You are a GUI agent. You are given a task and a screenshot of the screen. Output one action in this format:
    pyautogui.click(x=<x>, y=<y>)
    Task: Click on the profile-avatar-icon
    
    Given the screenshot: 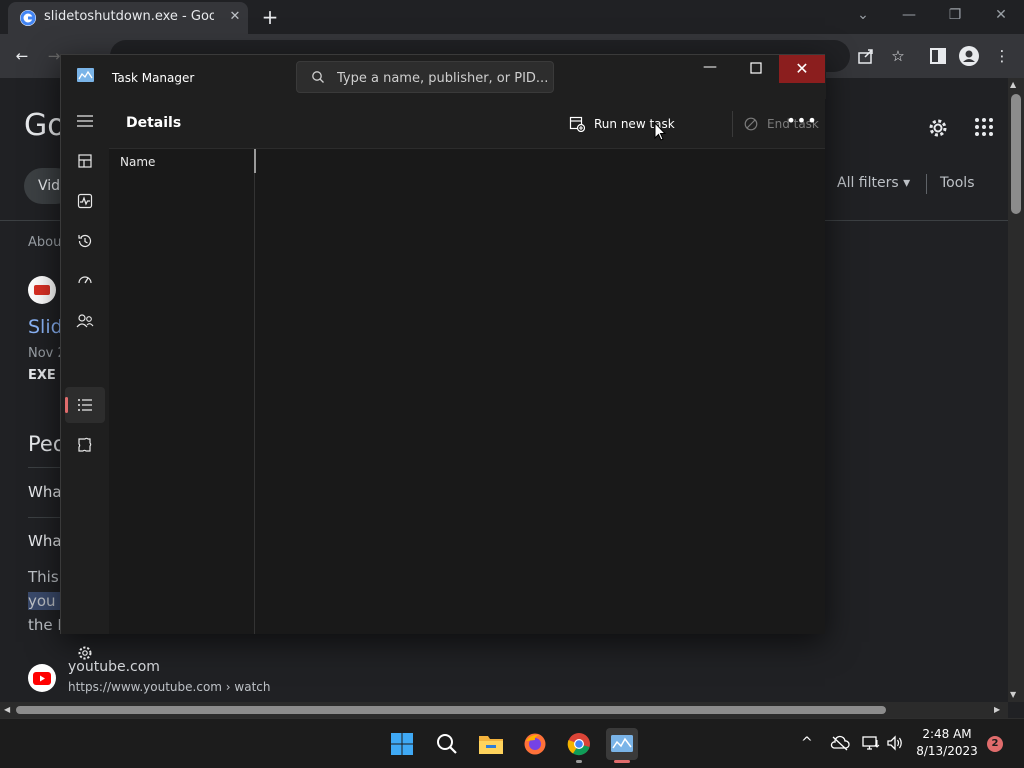 What is the action you would take?
    pyautogui.click(x=969, y=56)
    